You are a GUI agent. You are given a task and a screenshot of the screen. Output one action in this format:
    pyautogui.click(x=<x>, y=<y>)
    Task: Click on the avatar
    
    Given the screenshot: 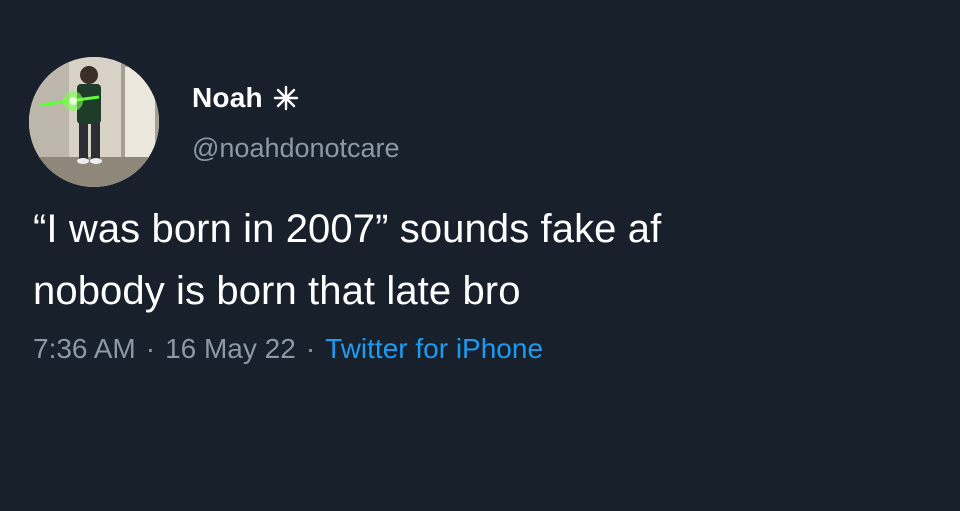 What is the action you would take?
    pyautogui.click(x=94, y=122)
    